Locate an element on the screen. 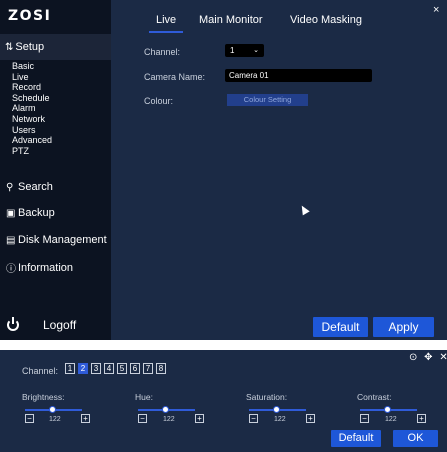 The width and height of the screenshot is (447, 452). channel-button-2: 2 is located at coordinates (83, 368).